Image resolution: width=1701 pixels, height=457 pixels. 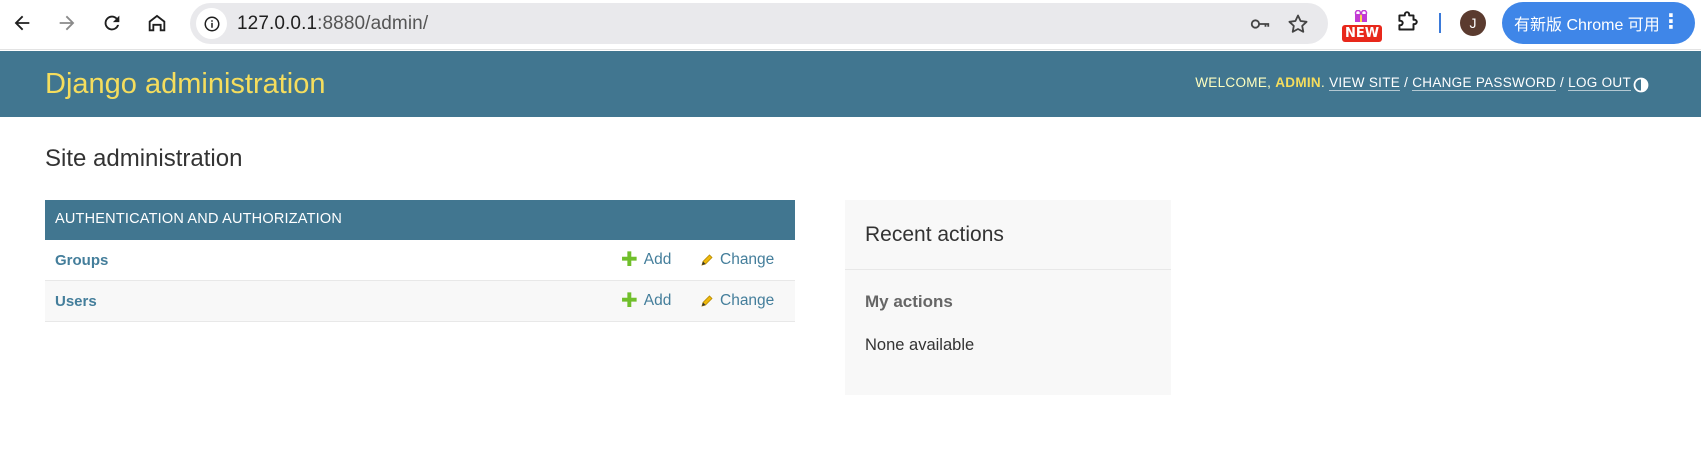 I want to click on table-row: Groups ✚ Add Change, so click(x=420, y=260).